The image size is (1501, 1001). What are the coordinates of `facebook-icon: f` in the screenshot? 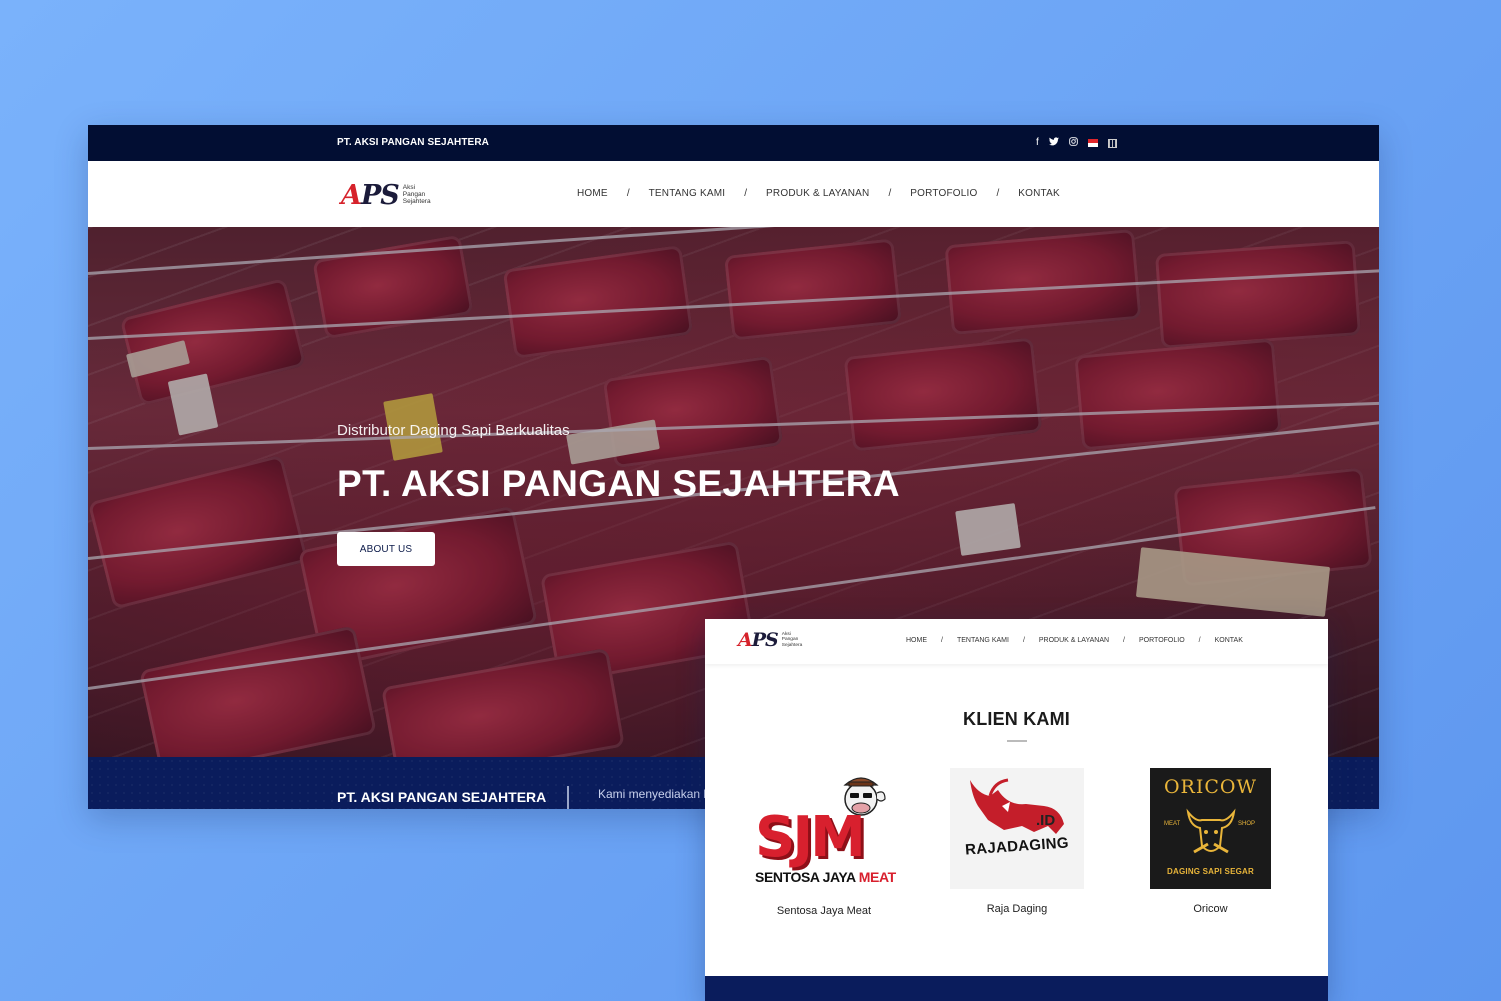 It's located at (1037, 143).